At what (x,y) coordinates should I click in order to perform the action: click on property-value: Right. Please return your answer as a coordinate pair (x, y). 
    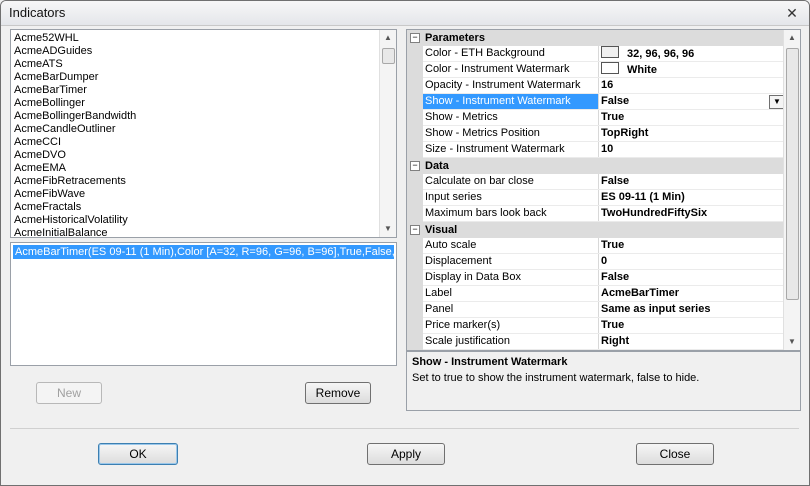
    Looking at the image, I should click on (692, 342).